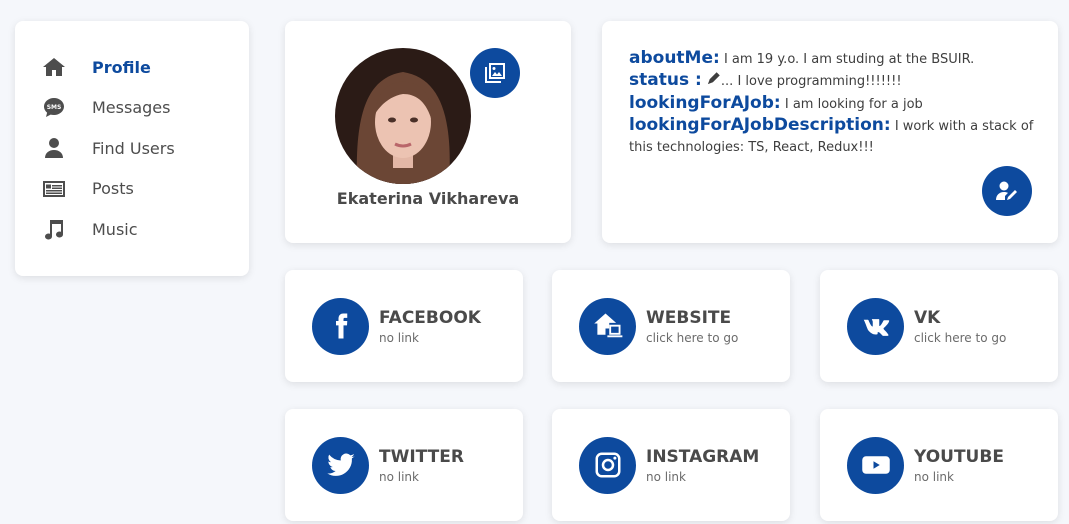  What do you see at coordinates (115, 229) in the screenshot?
I see `sidebar-item-label: Music` at bounding box center [115, 229].